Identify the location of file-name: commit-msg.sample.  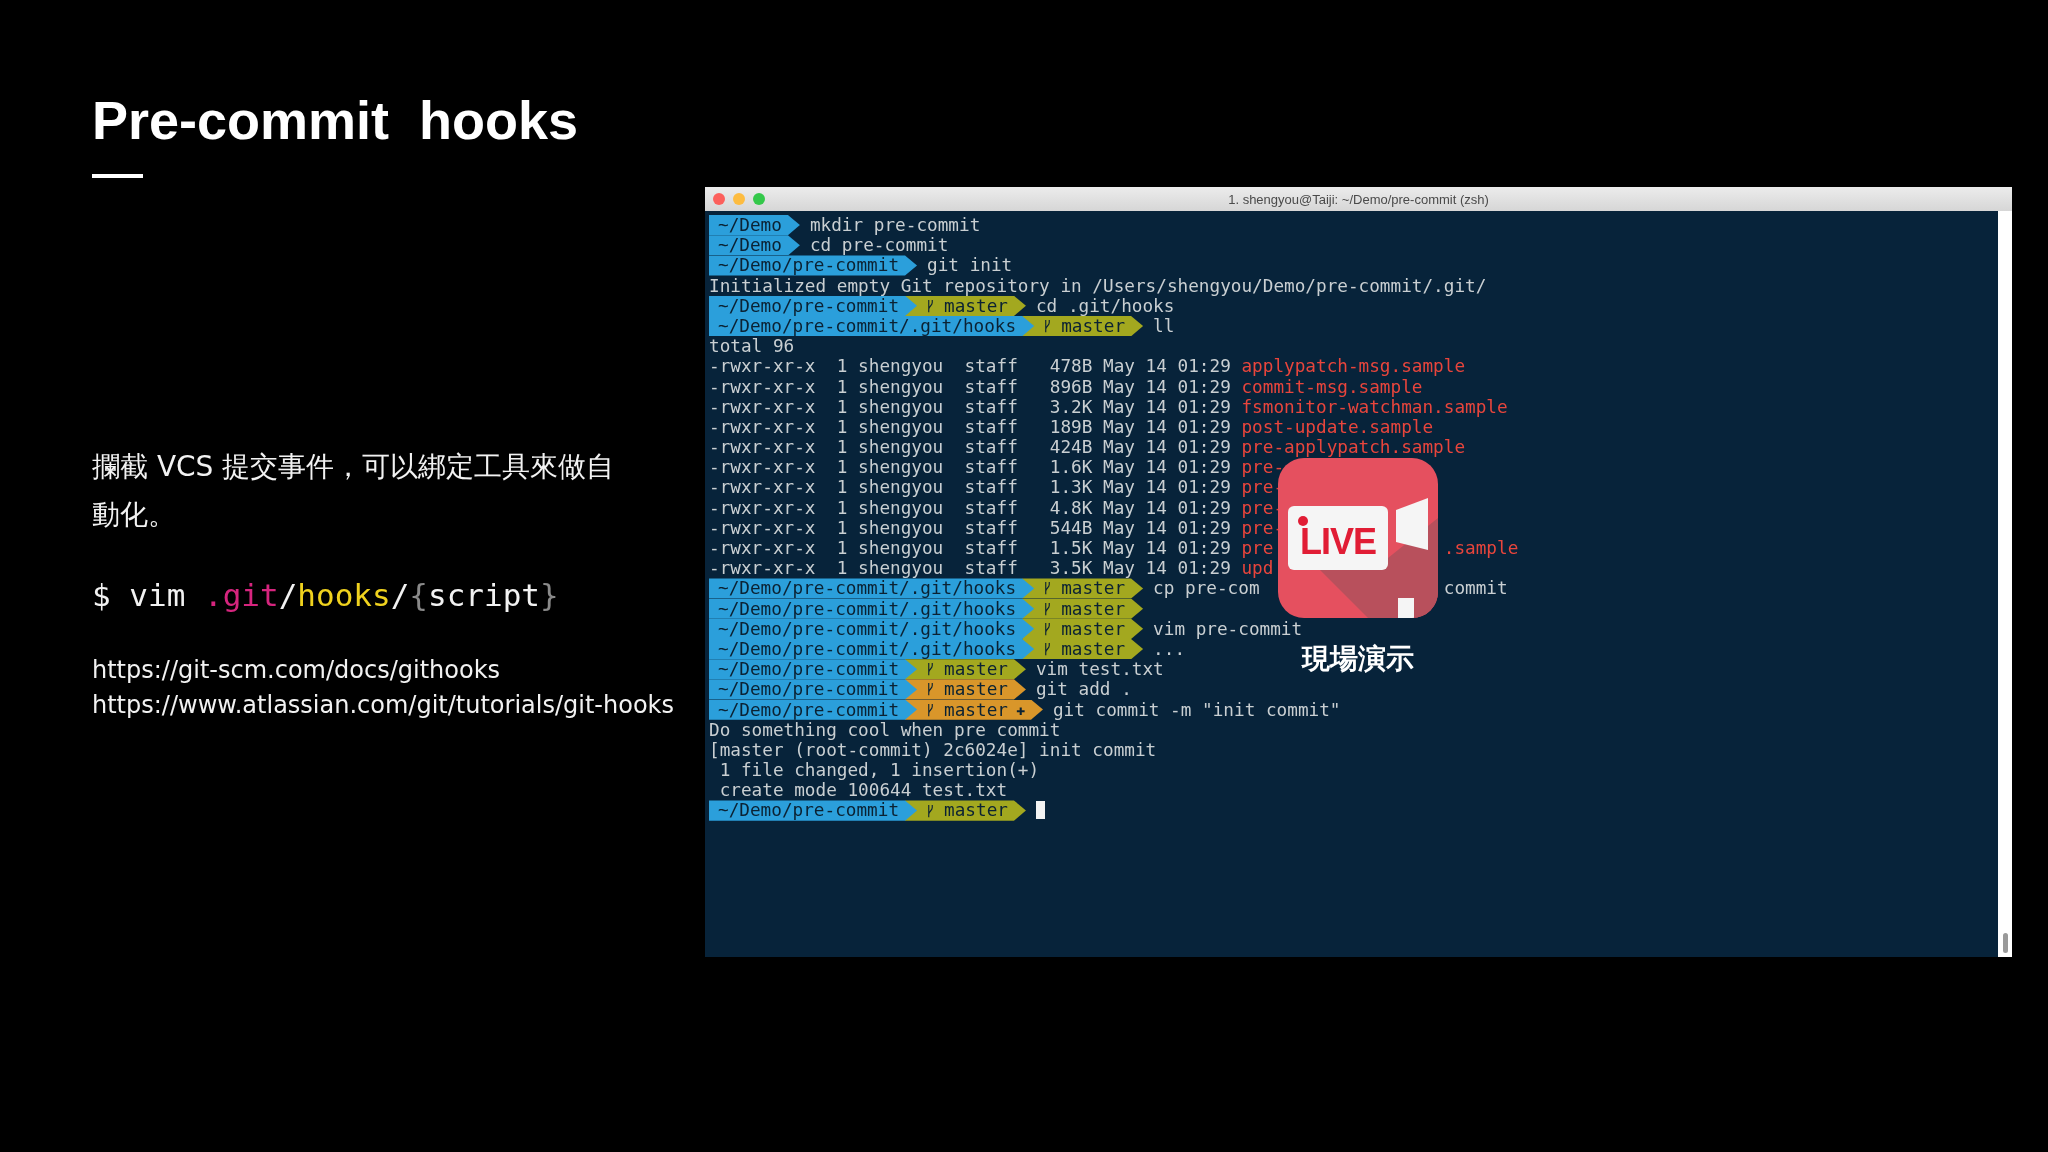
(1332, 386).